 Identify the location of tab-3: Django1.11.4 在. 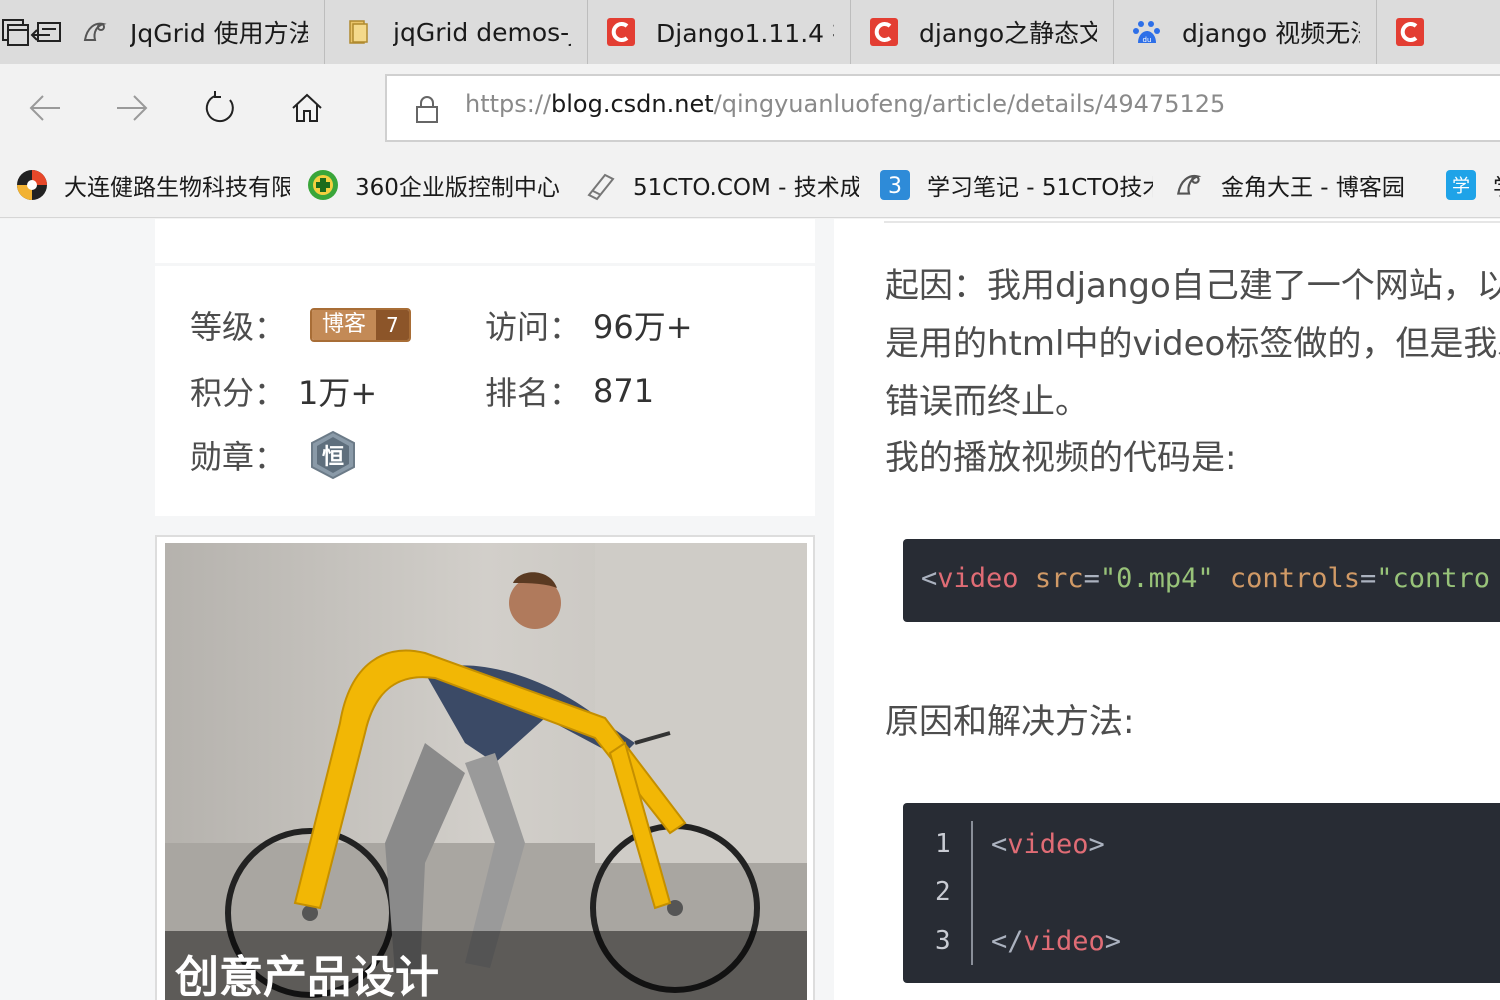
(719, 32).